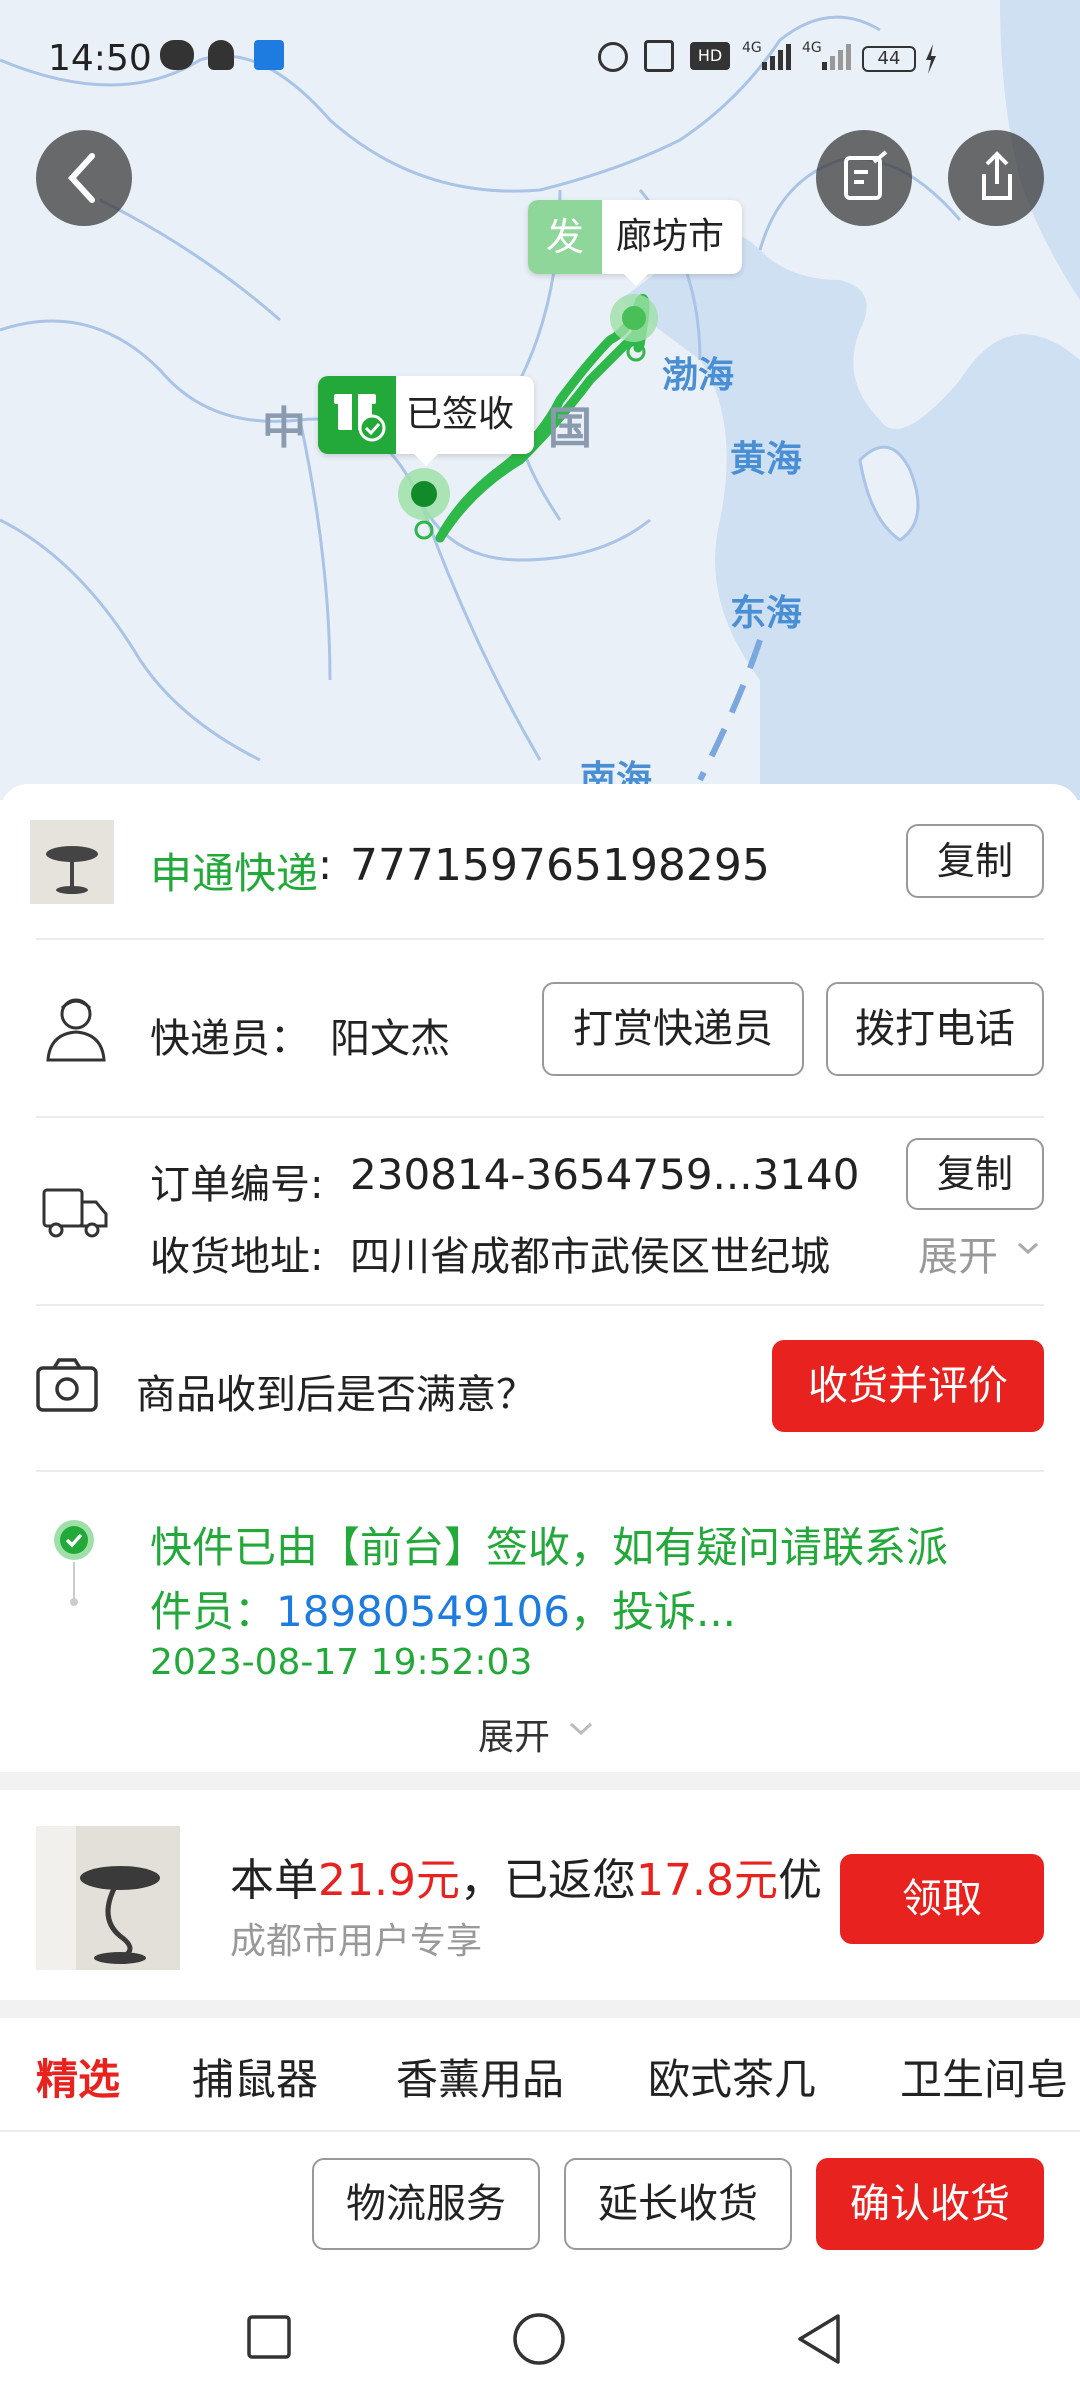  Describe the element at coordinates (390, 1039) in the screenshot. I see `courier-staff-name: 阳文杰` at that location.